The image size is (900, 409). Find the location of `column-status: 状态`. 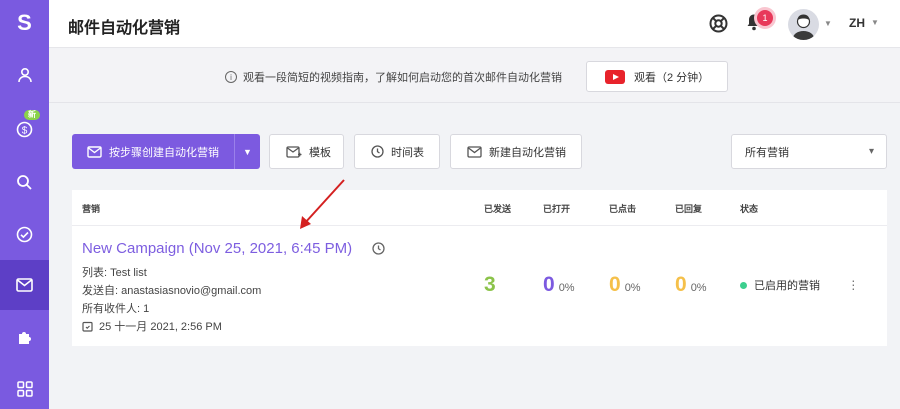

column-status: 状态 is located at coordinates (749, 209).